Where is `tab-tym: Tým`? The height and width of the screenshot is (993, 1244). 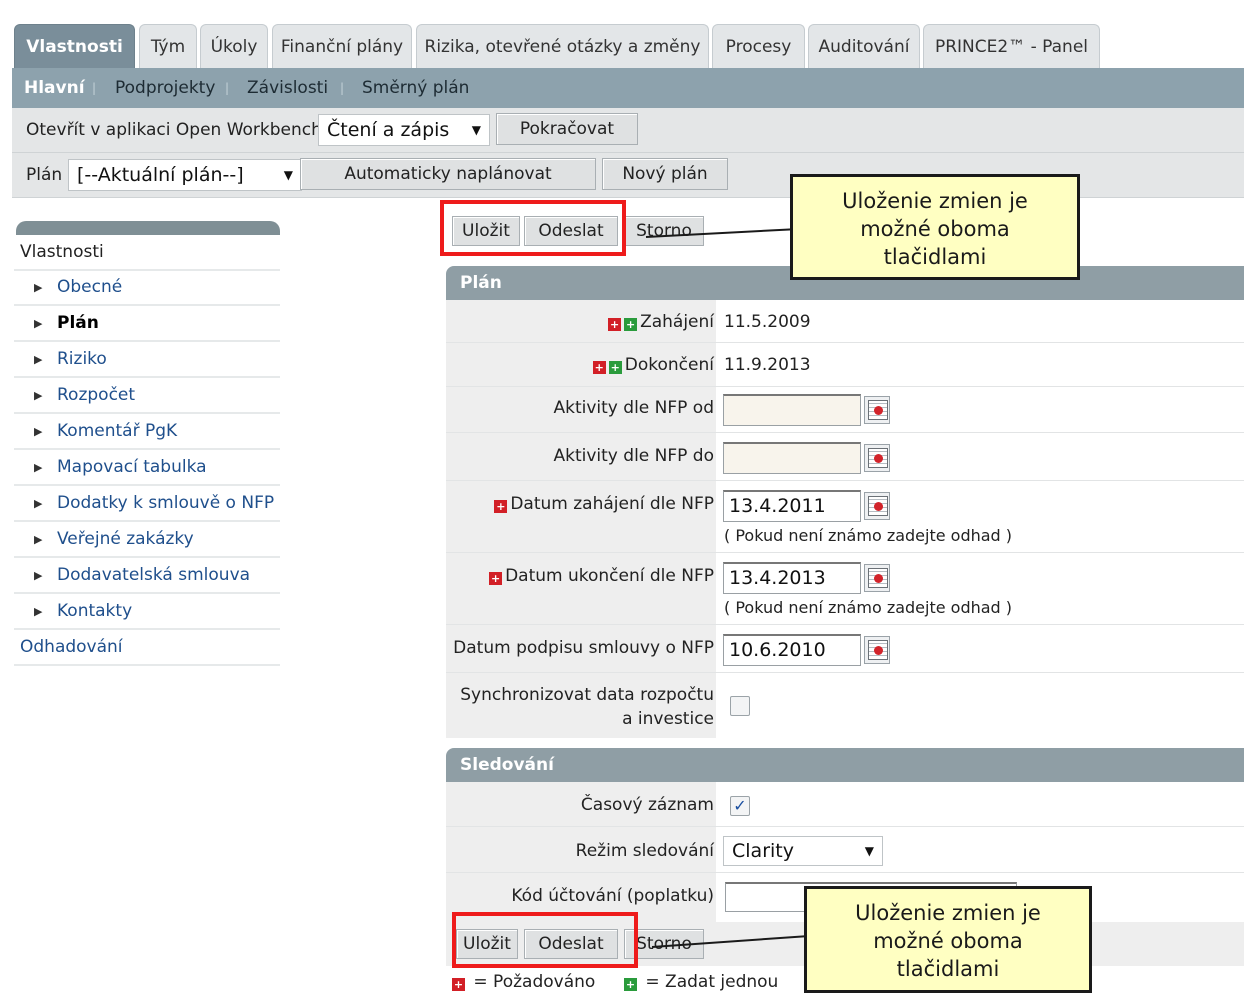 tab-tym: Tým is located at coordinates (168, 46).